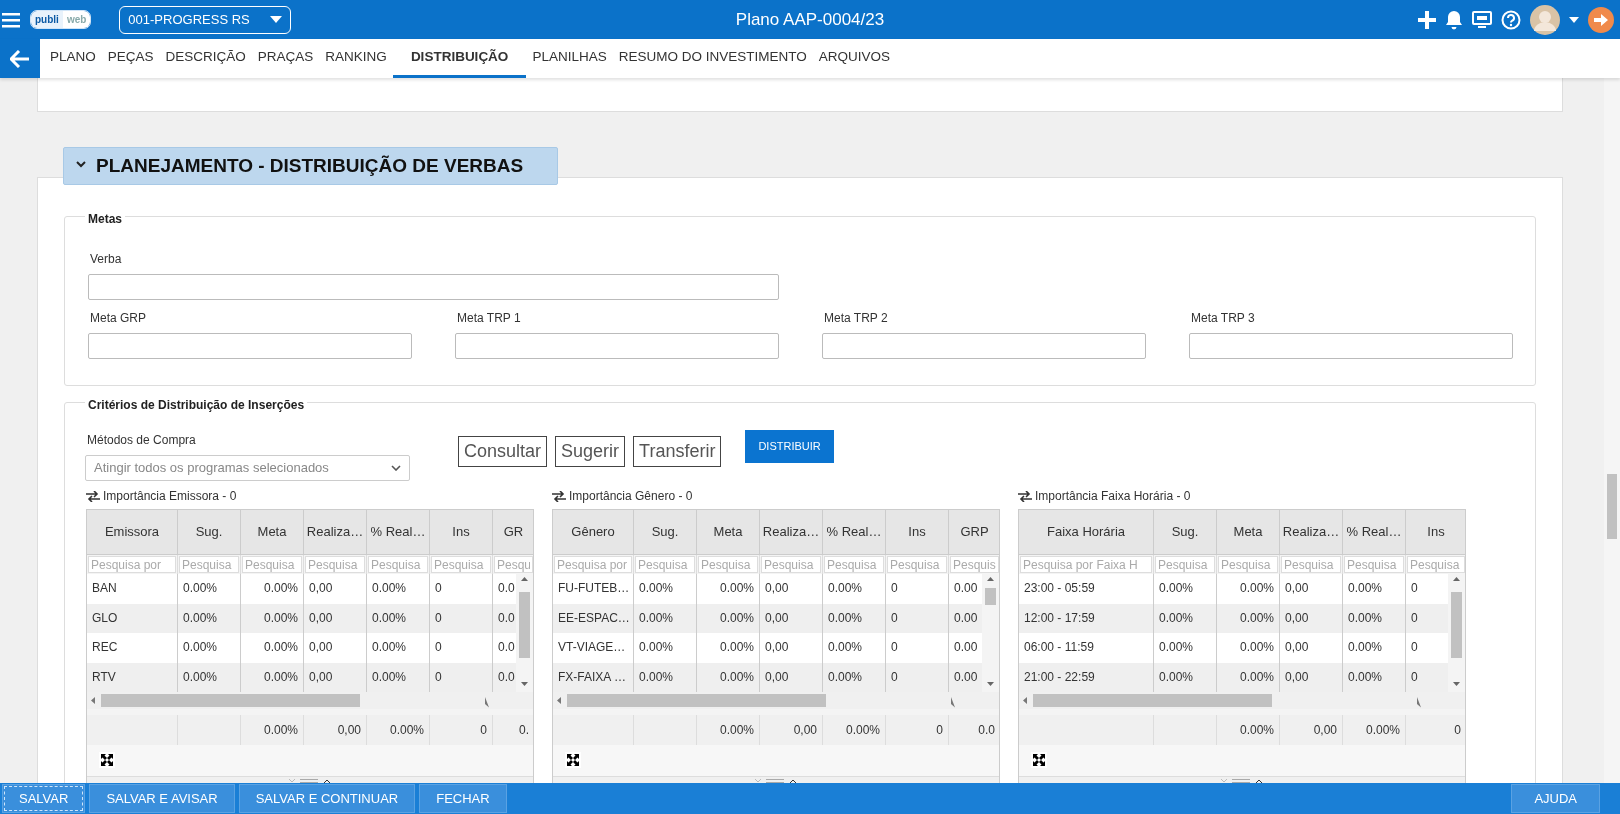 Image resolution: width=1620 pixels, height=814 pixels. Describe the element at coordinates (1086, 589) in the screenshot. I see `table-cell: 23:00 - 05:59` at that location.